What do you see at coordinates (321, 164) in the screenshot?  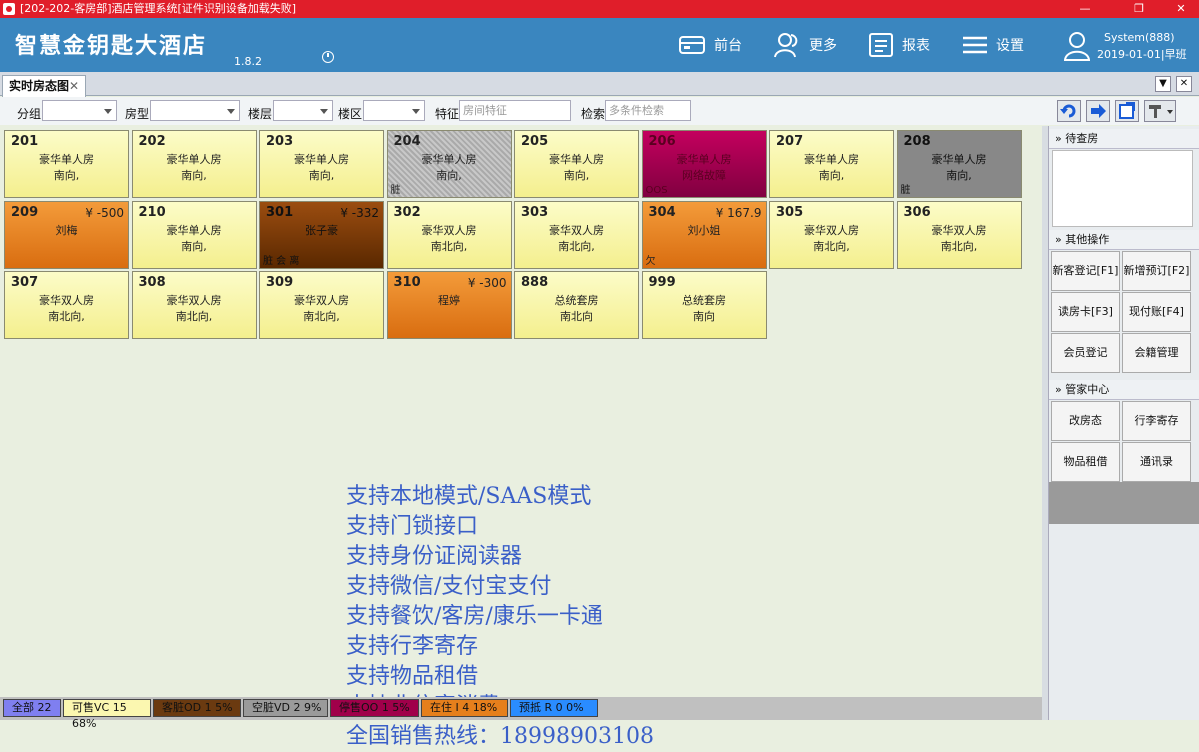 I see `room-card: 203 豪华单人房 南向,` at bounding box center [321, 164].